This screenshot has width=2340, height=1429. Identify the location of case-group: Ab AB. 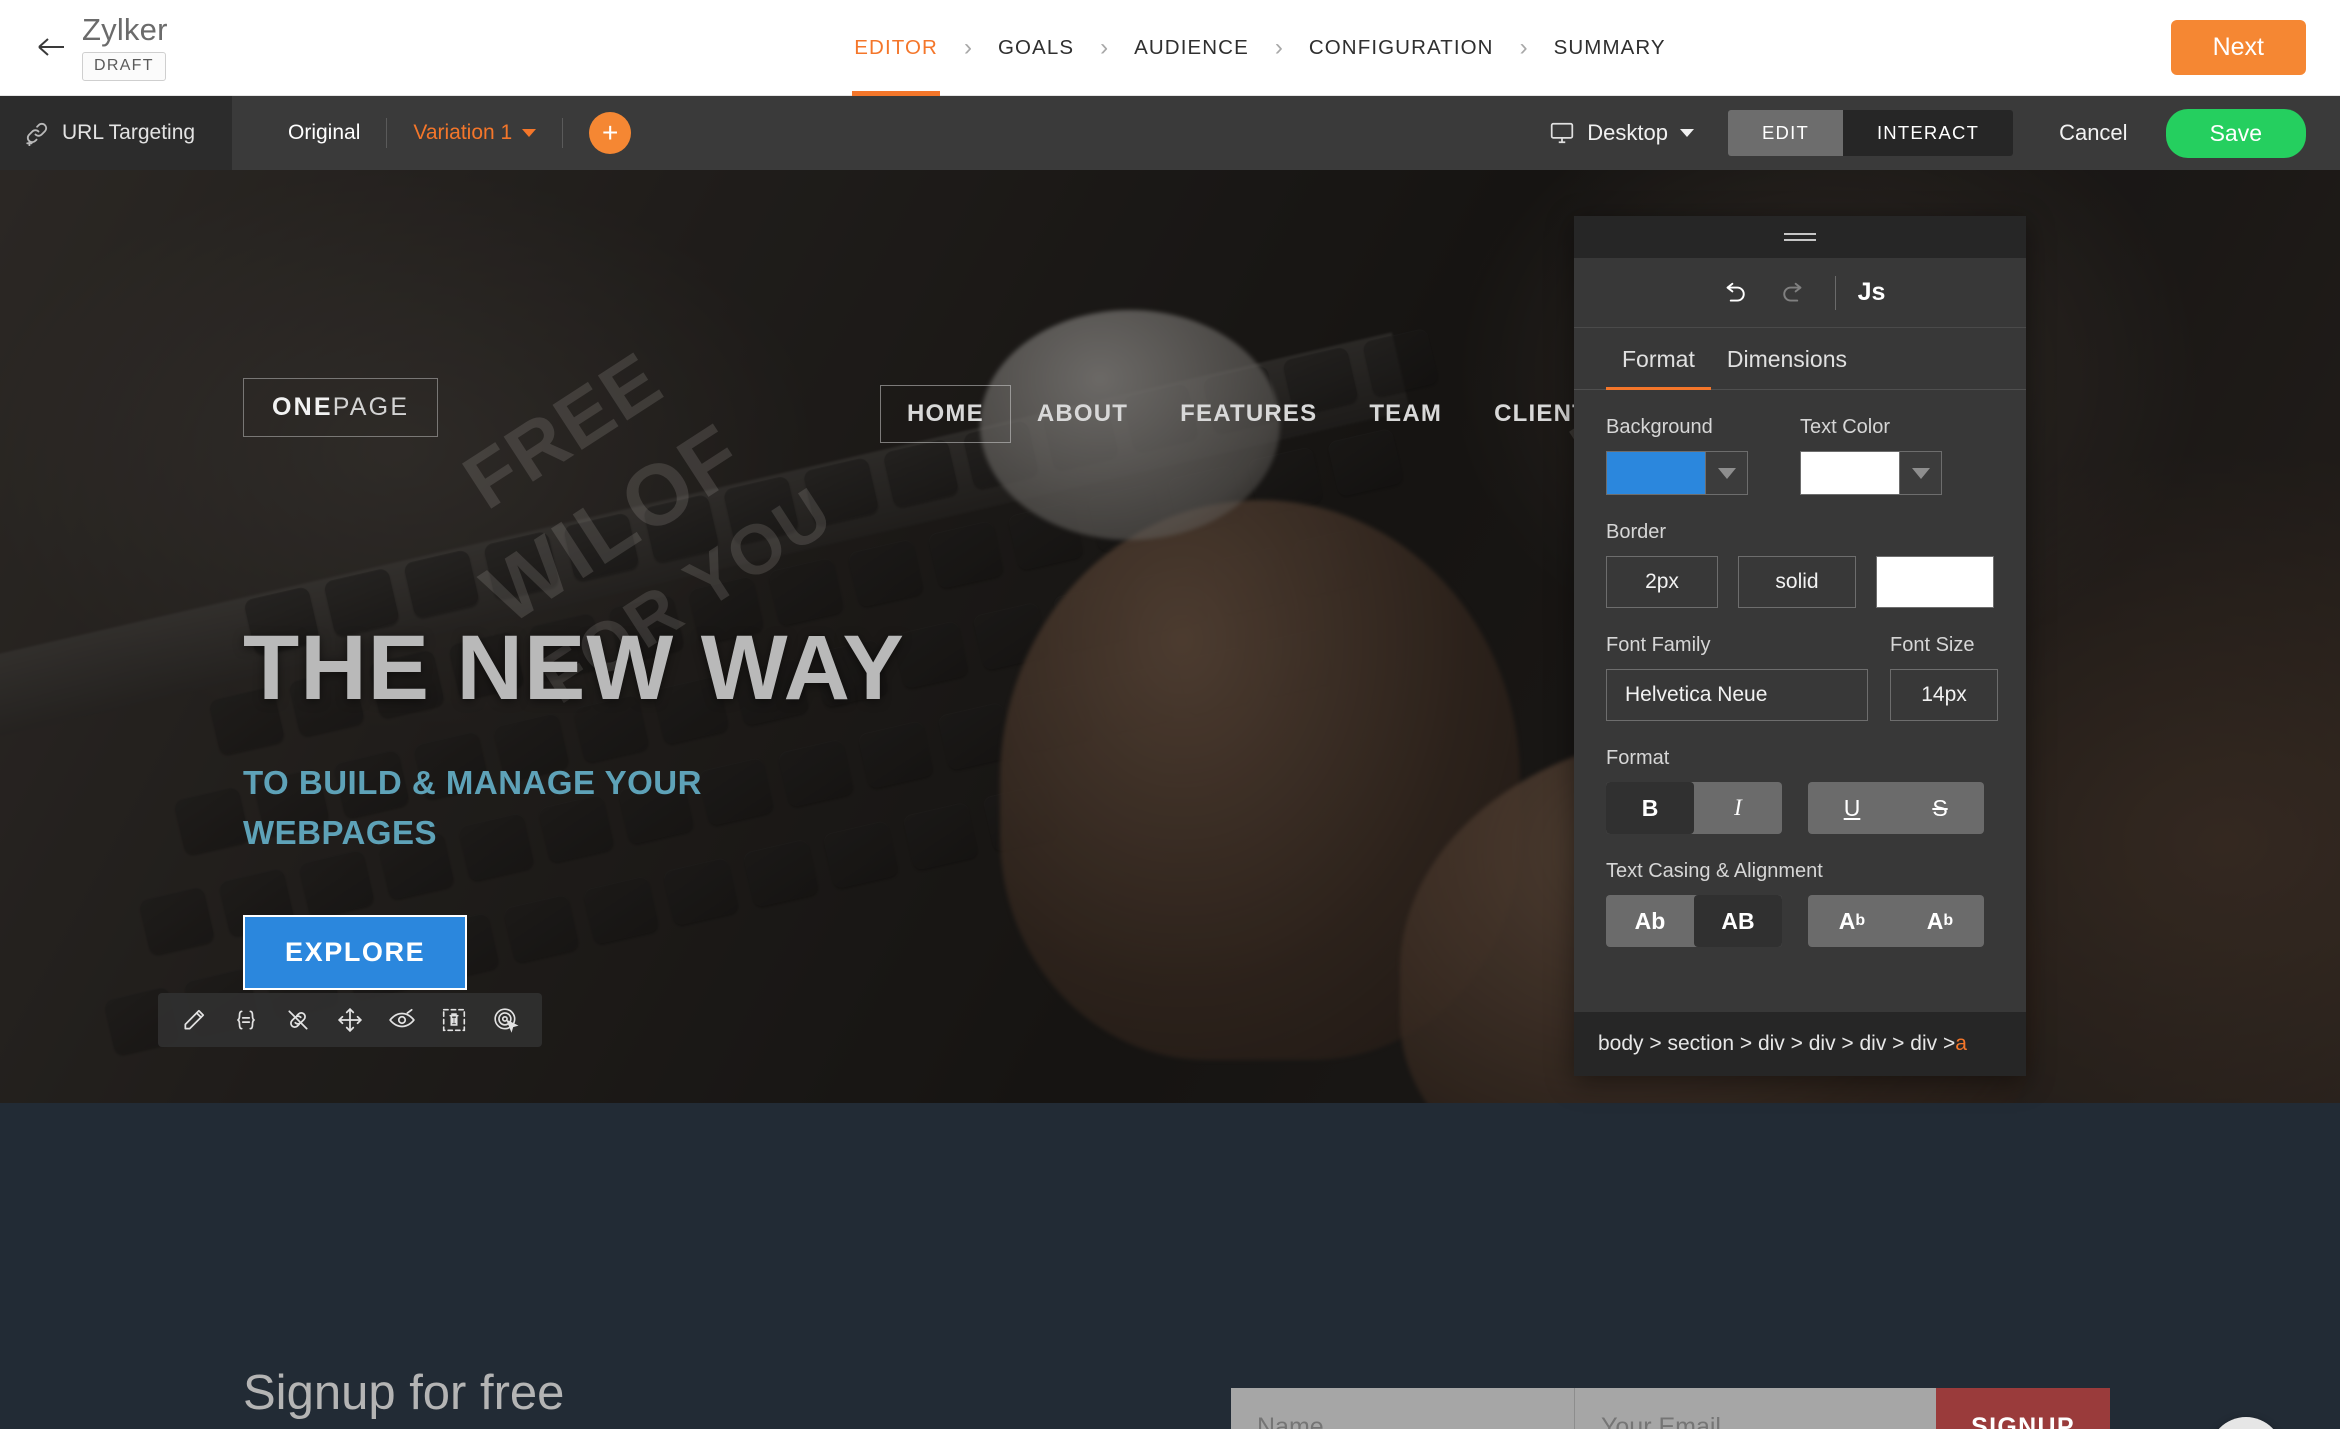
(1694, 921).